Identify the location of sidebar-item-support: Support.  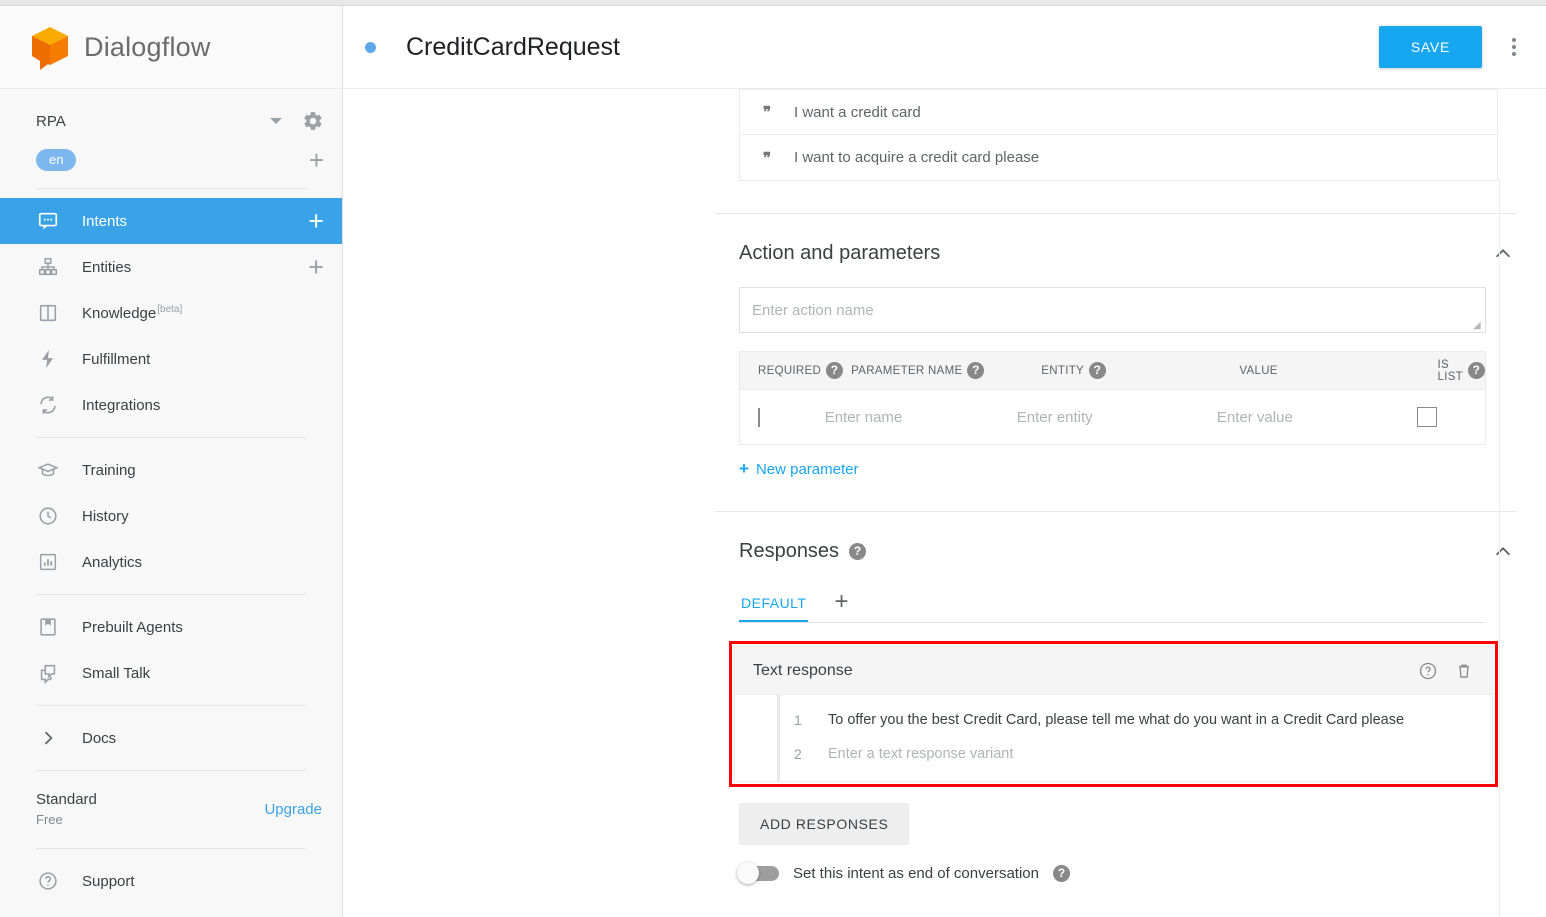
(171, 881).